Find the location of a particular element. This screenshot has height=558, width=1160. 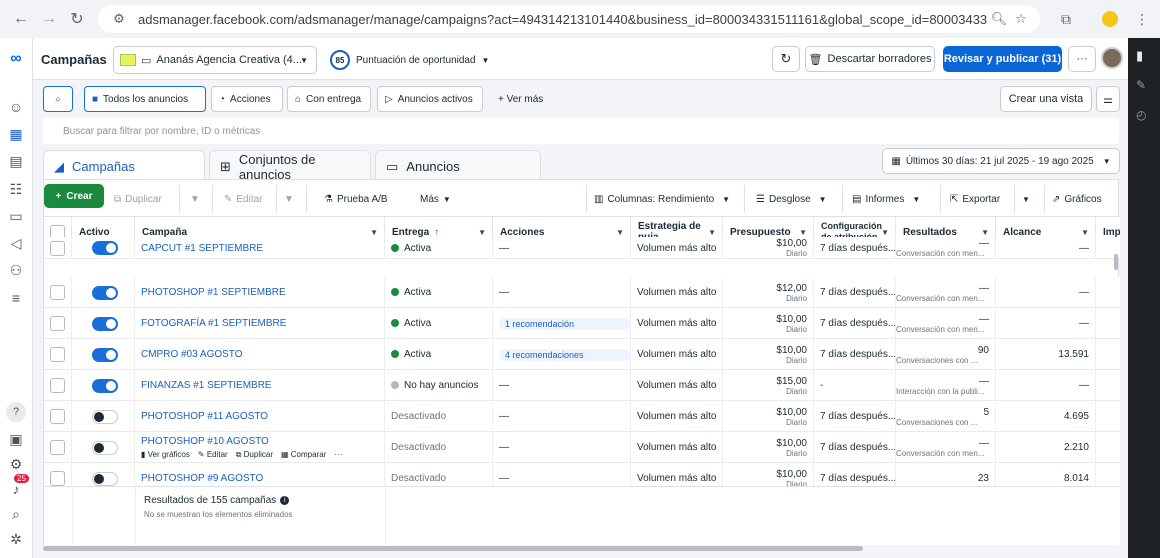

forward-icon: → is located at coordinates (49, 19).